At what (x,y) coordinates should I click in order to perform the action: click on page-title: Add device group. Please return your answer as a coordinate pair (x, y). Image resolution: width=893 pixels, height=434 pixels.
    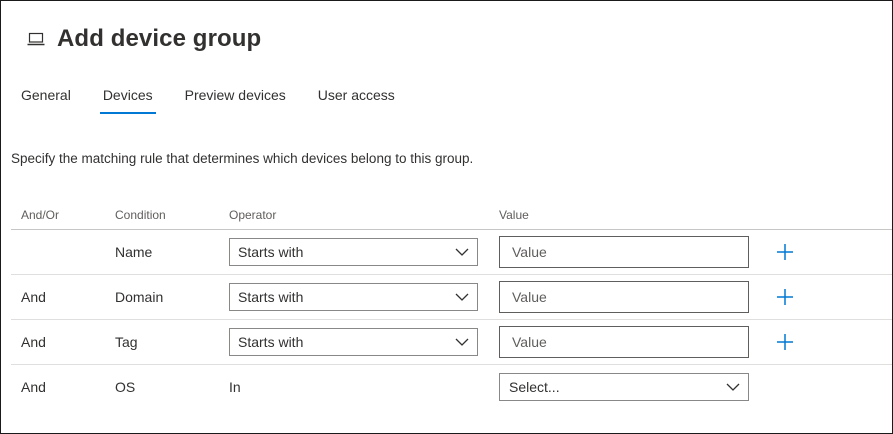
    Looking at the image, I should click on (159, 38).